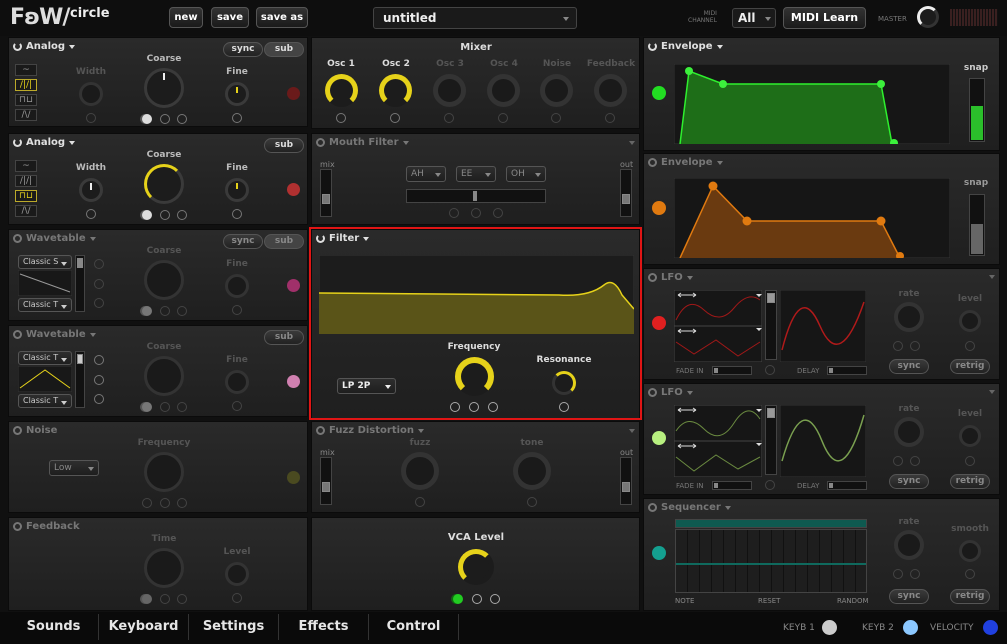  What do you see at coordinates (234, 627) in the screenshot?
I see `tab-settings: Settings` at bounding box center [234, 627].